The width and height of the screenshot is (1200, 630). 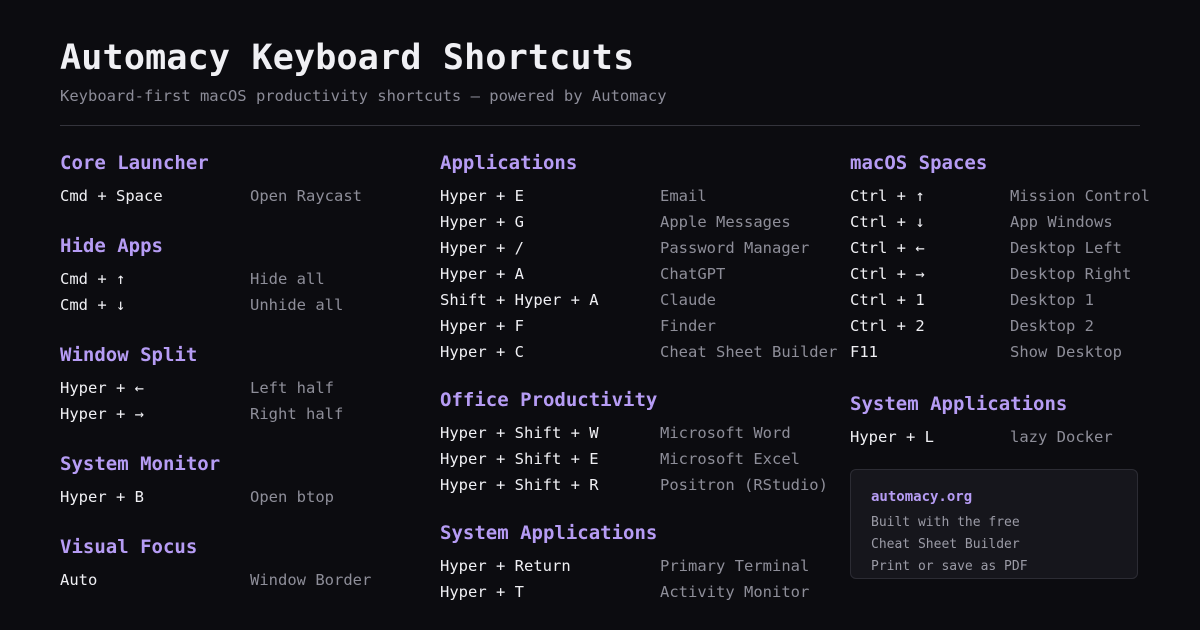 What do you see at coordinates (102, 414) in the screenshot?
I see `shortcut-key: Hyper + →` at bounding box center [102, 414].